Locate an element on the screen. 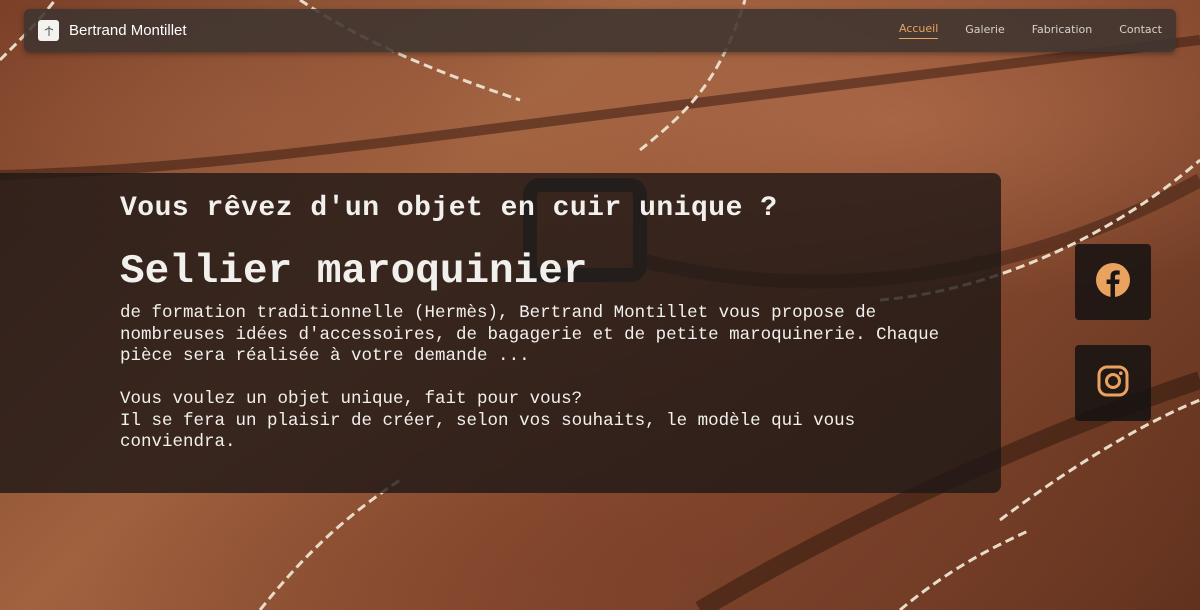 This screenshot has height=610, width=1200. facebook-button is located at coordinates (1113, 282).